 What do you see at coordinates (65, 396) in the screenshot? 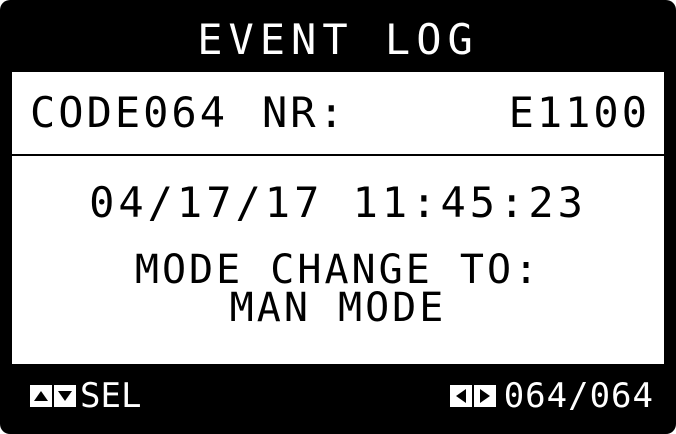
I see `triangle-down-icon` at bounding box center [65, 396].